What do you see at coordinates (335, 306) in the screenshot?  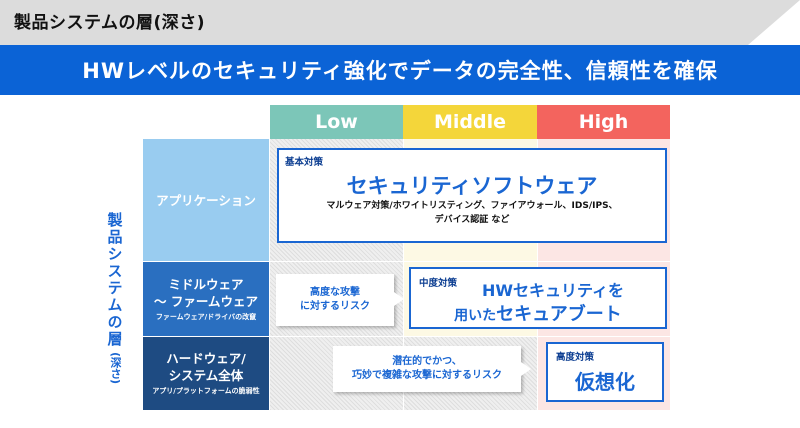 I see `risk-note-text: に対するリスク` at bounding box center [335, 306].